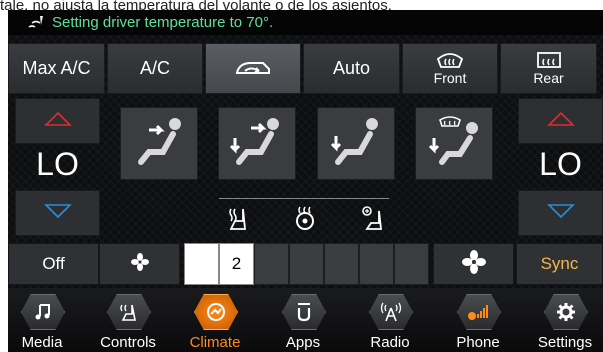  What do you see at coordinates (548, 78) in the screenshot?
I see `rear-defrost-label: Rear` at bounding box center [548, 78].